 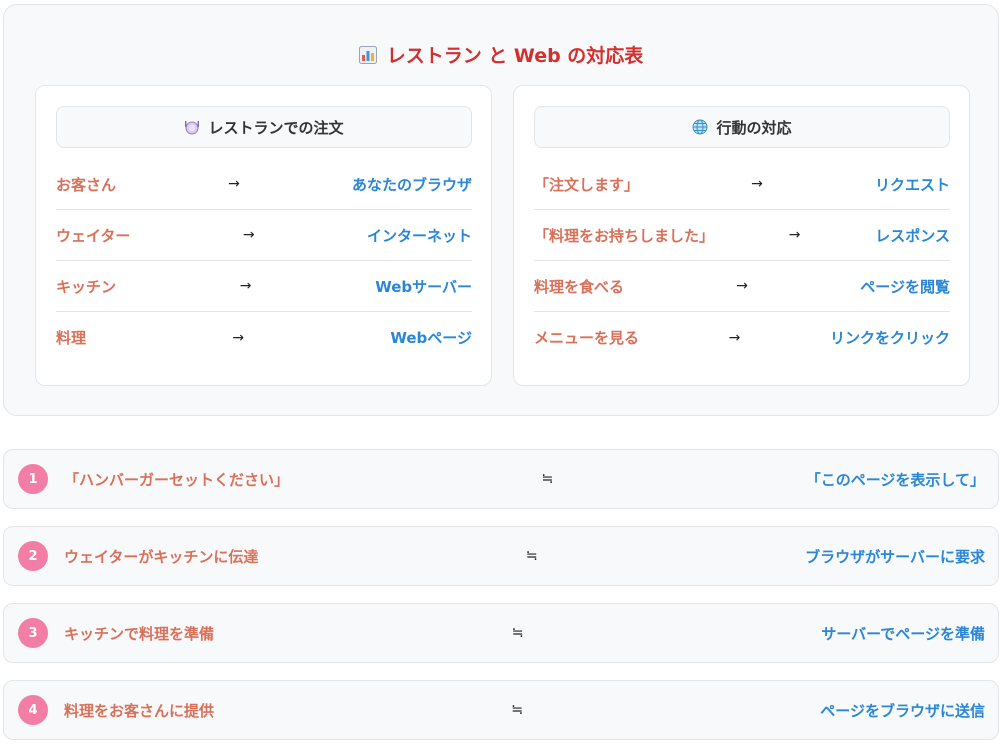 I want to click on step-left: 1 「ハンバーガーセットください」, so click(x=153, y=479).